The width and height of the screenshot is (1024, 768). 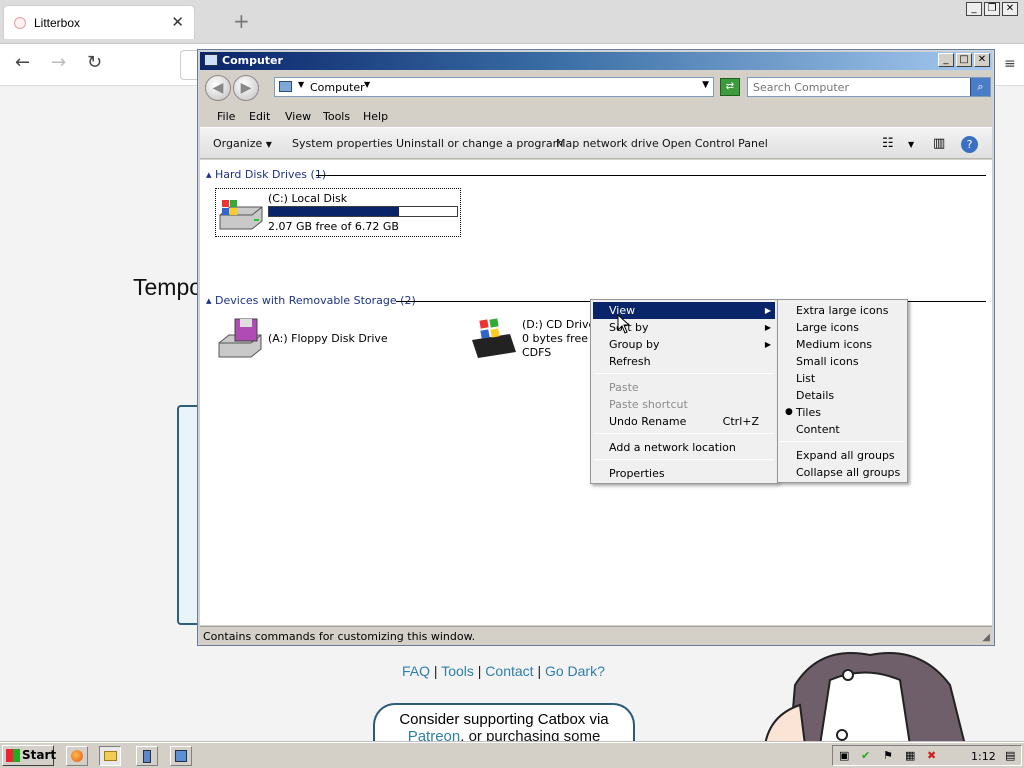 What do you see at coordinates (315, 300) in the screenshot?
I see `group-label: Devices with Removable Storage (2)` at bounding box center [315, 300].